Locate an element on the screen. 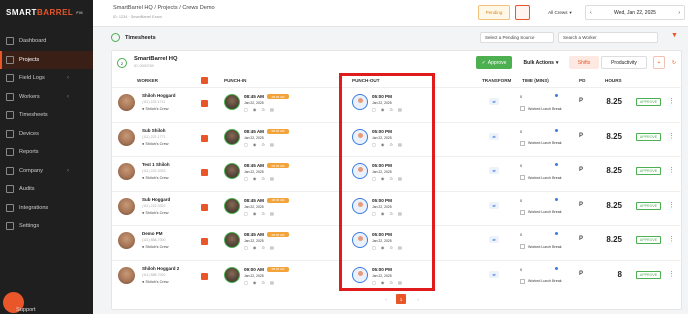 This screenshot has width=688, height=314. pager-next: › is located at coordinates (418, 299).